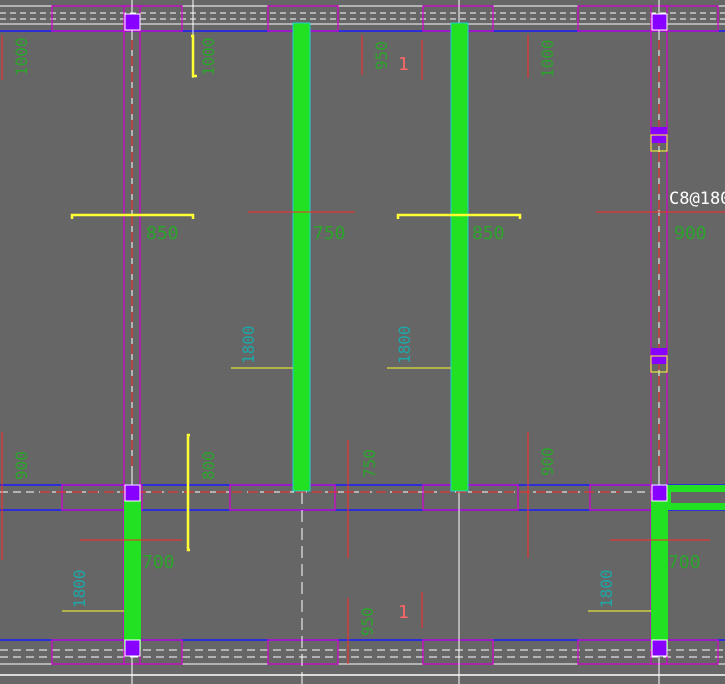  Describe the element at coordinates (208, 56) in the screenshot. I see `dim-1000-b: 1000` at that location.